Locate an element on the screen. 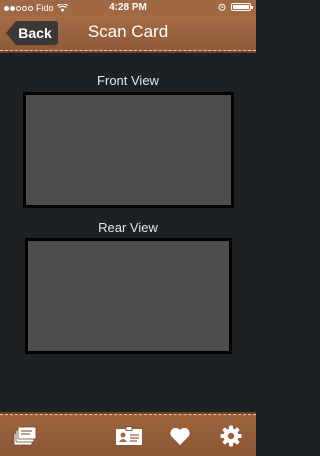 The height and width of the screenshot is (456, 320). heart-icon is located at coordinates (180, 436).